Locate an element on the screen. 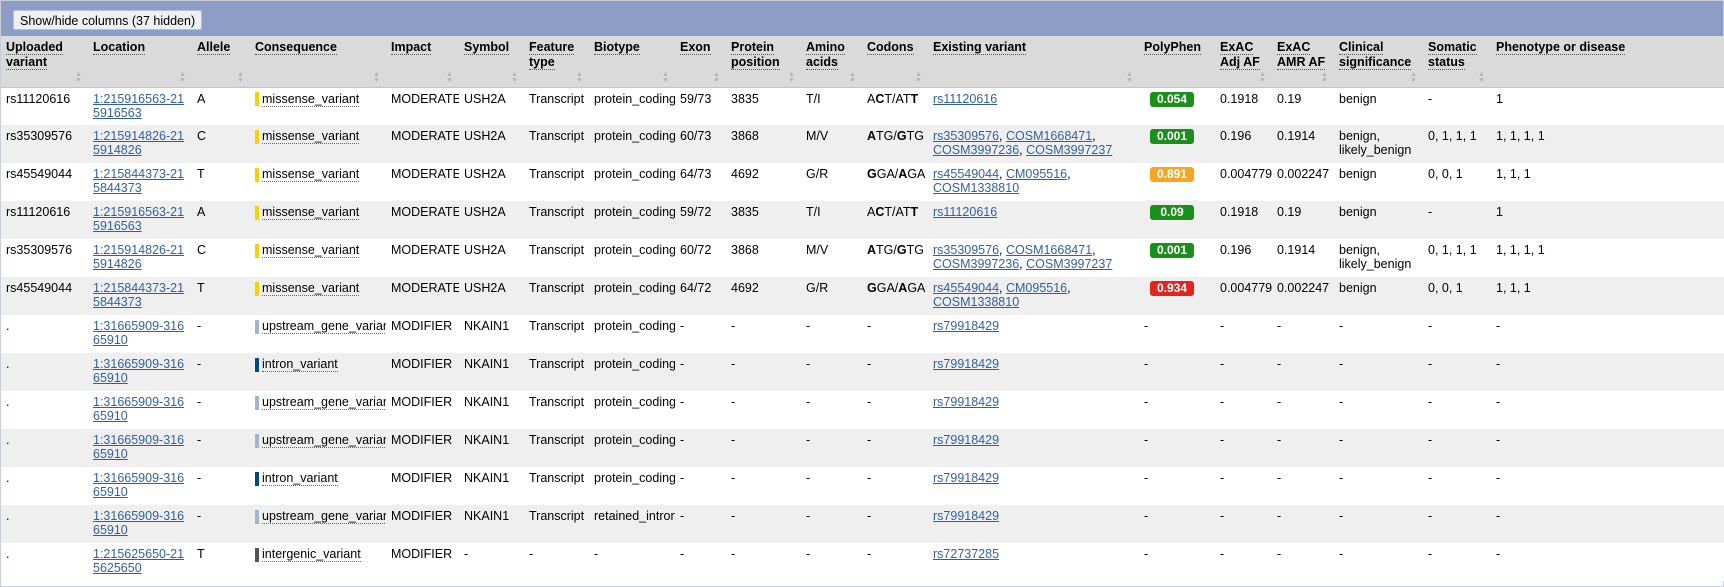  codon-part: GA is located at coordinates (916, 174).